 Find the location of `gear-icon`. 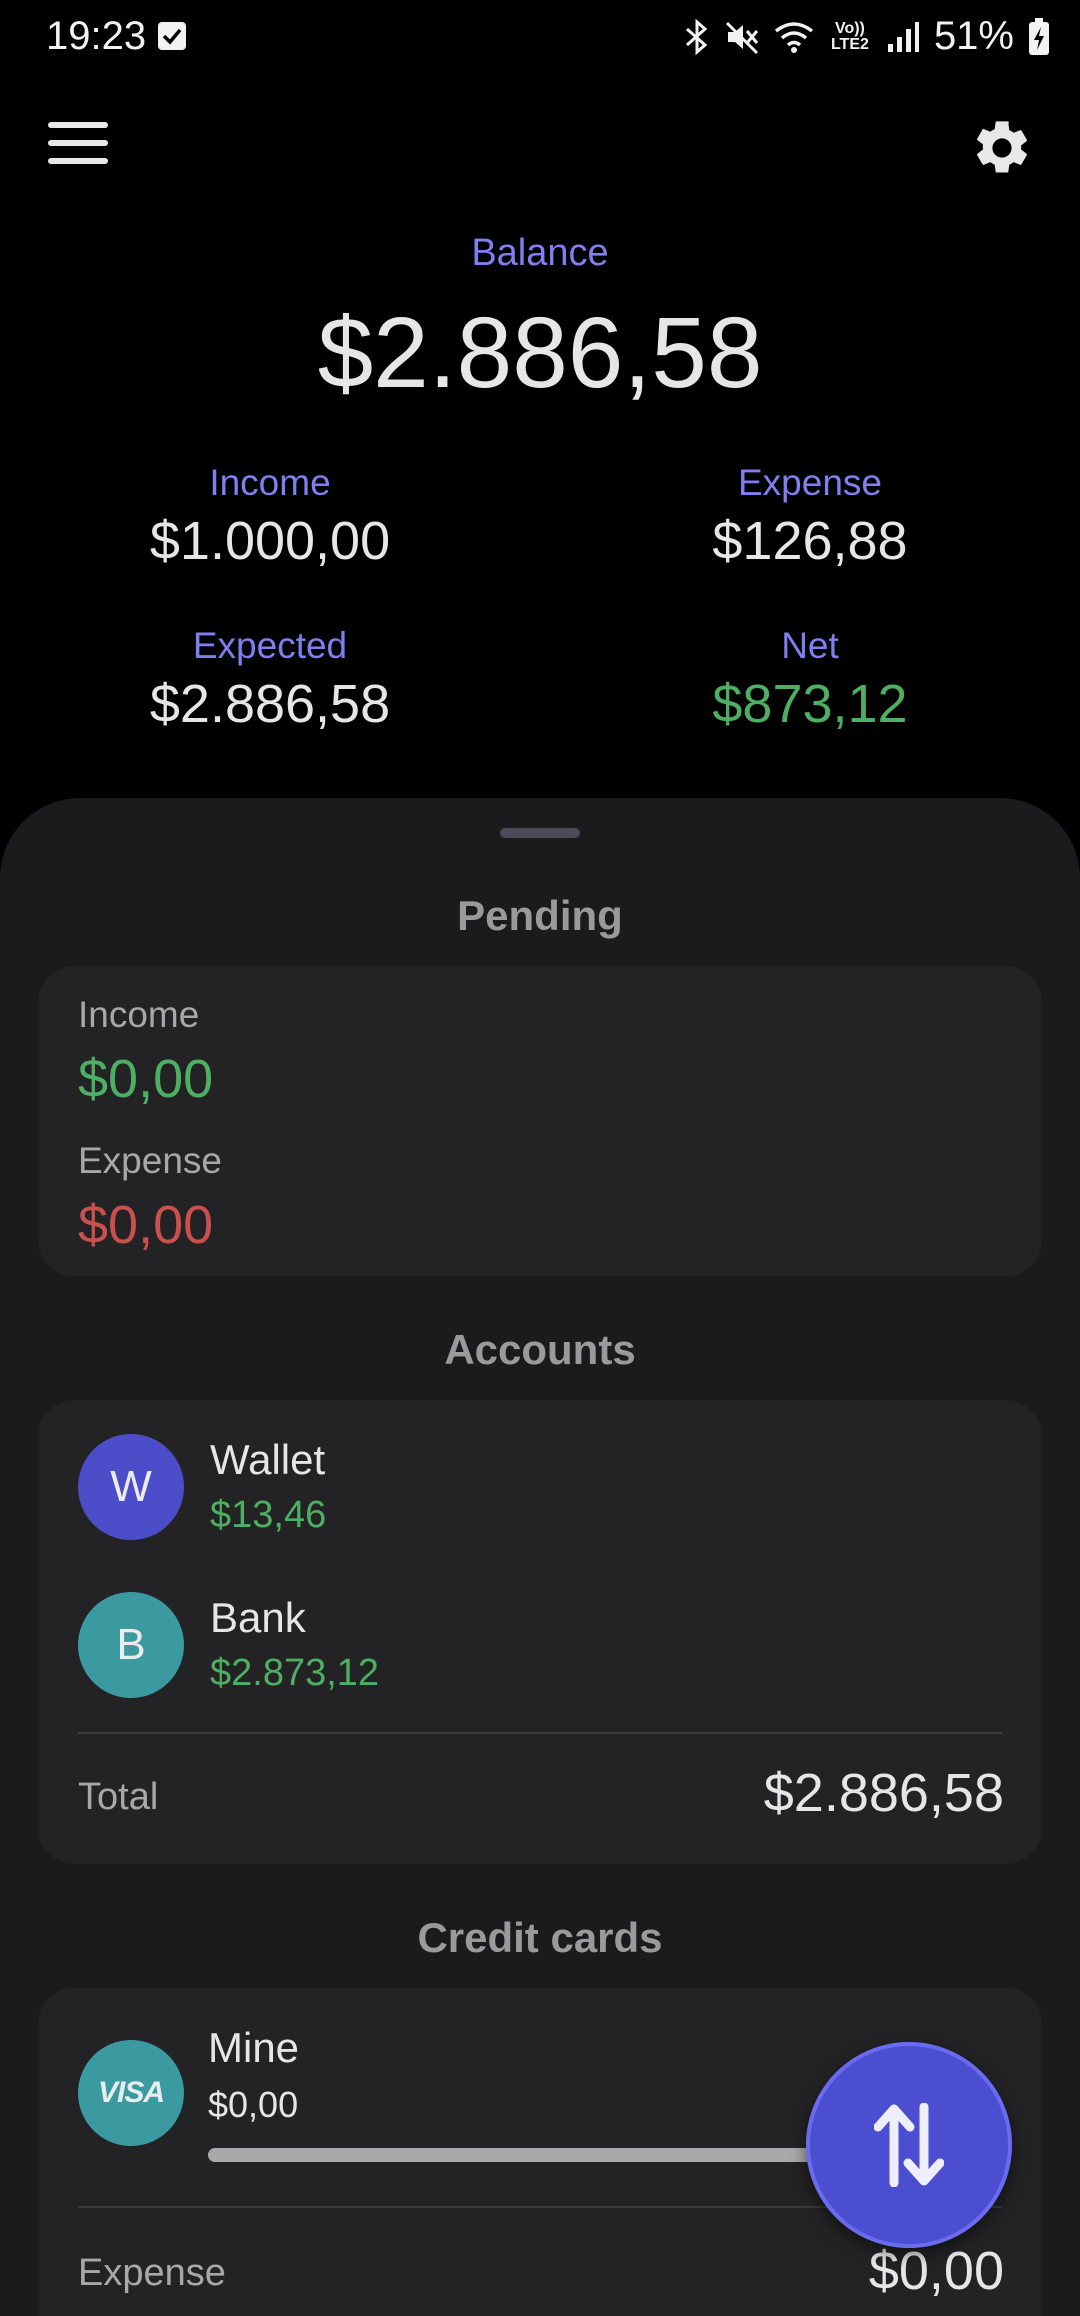

gear-icon is located at coordinates (1002, 147).